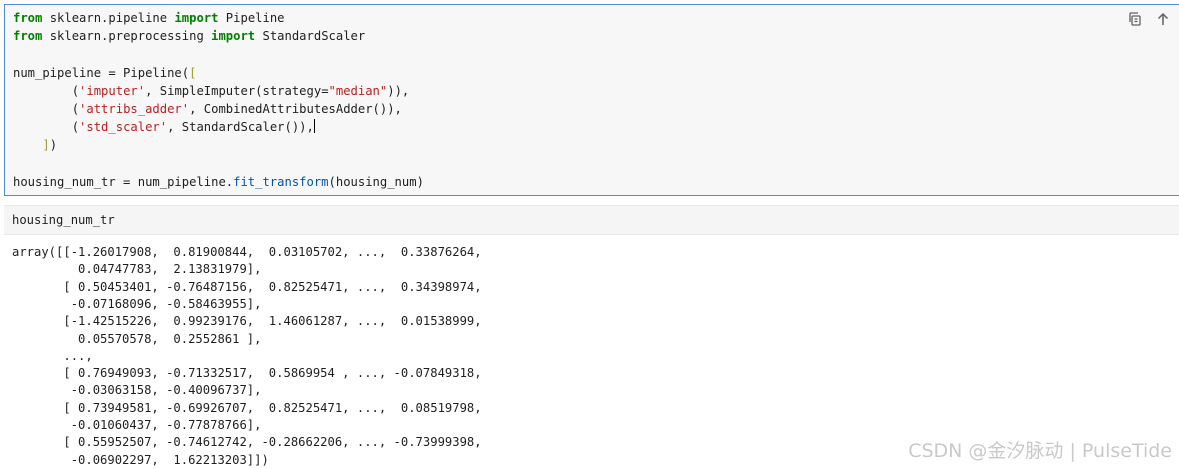 This screenshot has height=469, width=1179. Describe the element at coordinates (376, 181) in the screenshot. I see `code-token: (housing_num)` at that location.